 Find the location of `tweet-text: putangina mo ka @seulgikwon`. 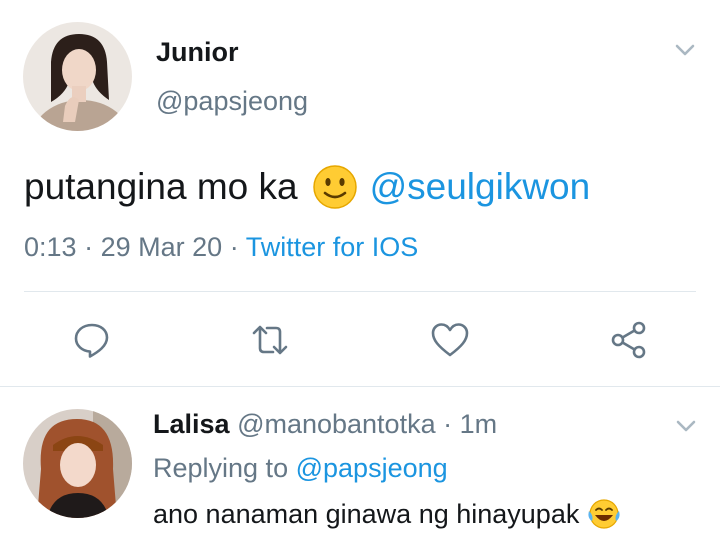

tweet-text: putangina mo ka @seulgikwon is located at coordinates (307, 187).